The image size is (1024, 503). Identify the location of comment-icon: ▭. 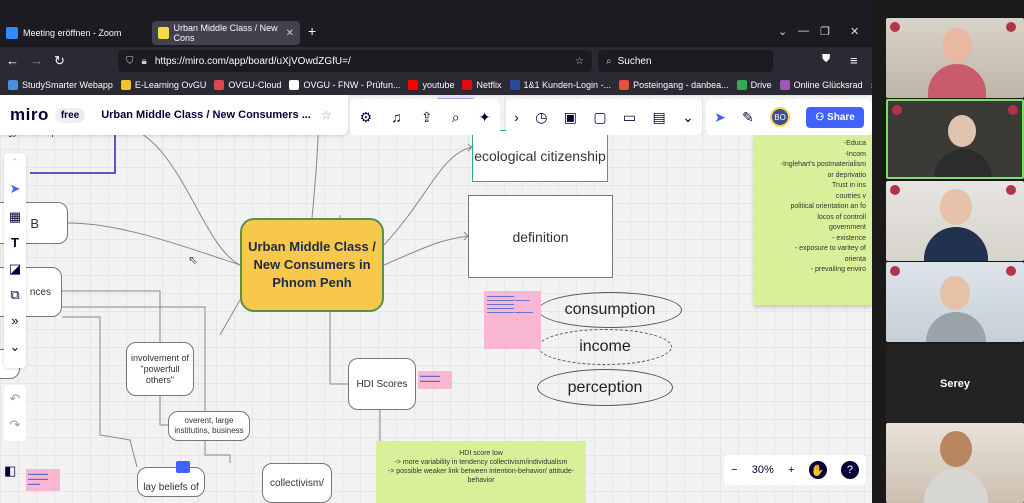
(629, 117).